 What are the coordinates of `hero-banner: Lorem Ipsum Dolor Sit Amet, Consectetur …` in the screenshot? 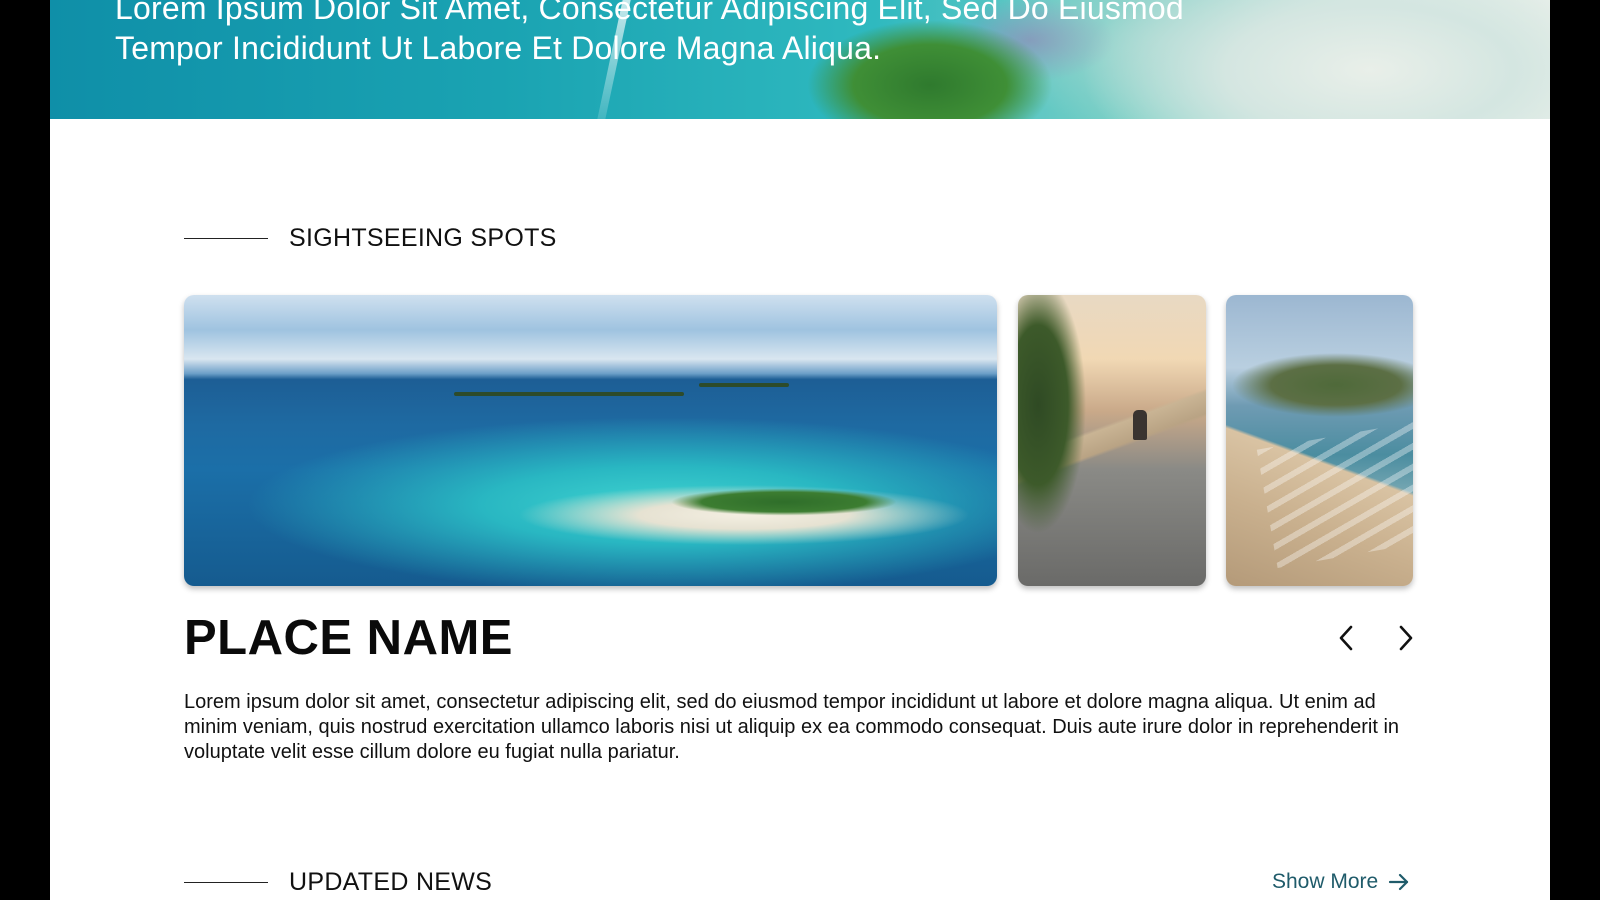 It's located at (800, 59).